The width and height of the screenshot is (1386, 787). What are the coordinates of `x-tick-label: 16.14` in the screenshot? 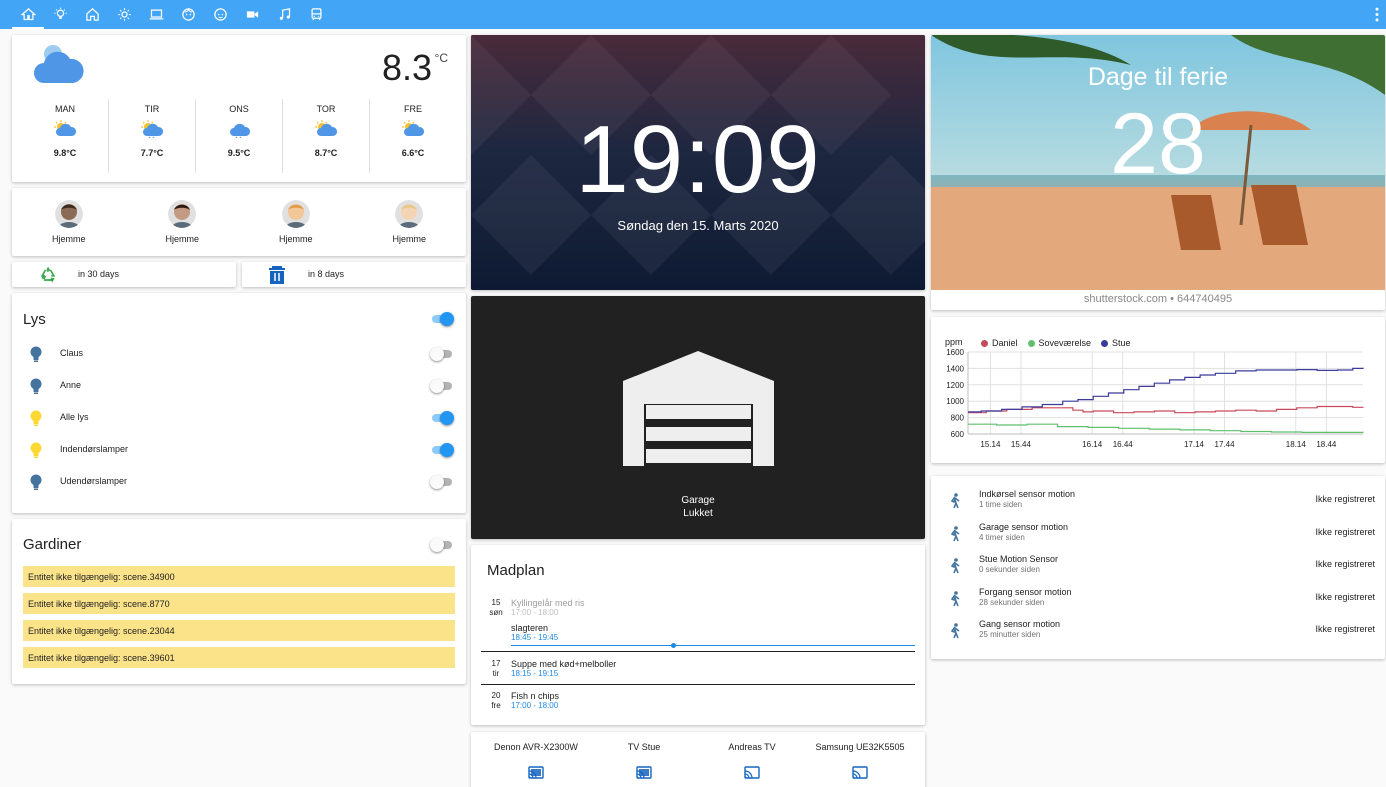 It's located at (1092, 444).